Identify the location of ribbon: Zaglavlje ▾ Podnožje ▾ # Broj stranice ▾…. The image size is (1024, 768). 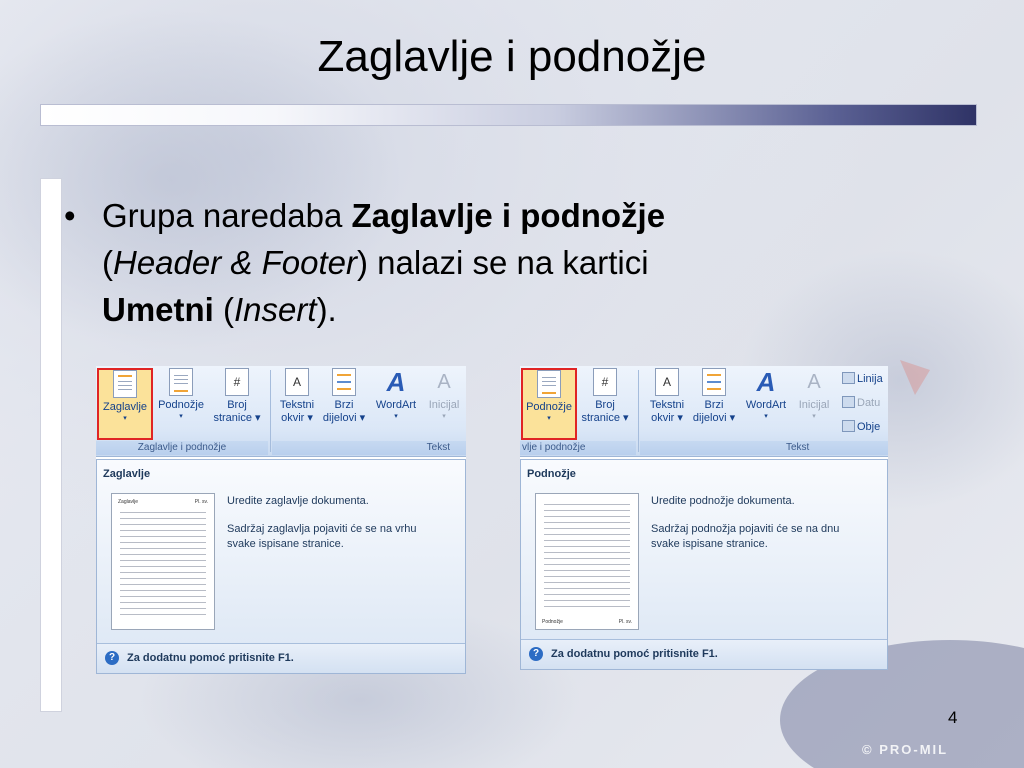
(281, 411).